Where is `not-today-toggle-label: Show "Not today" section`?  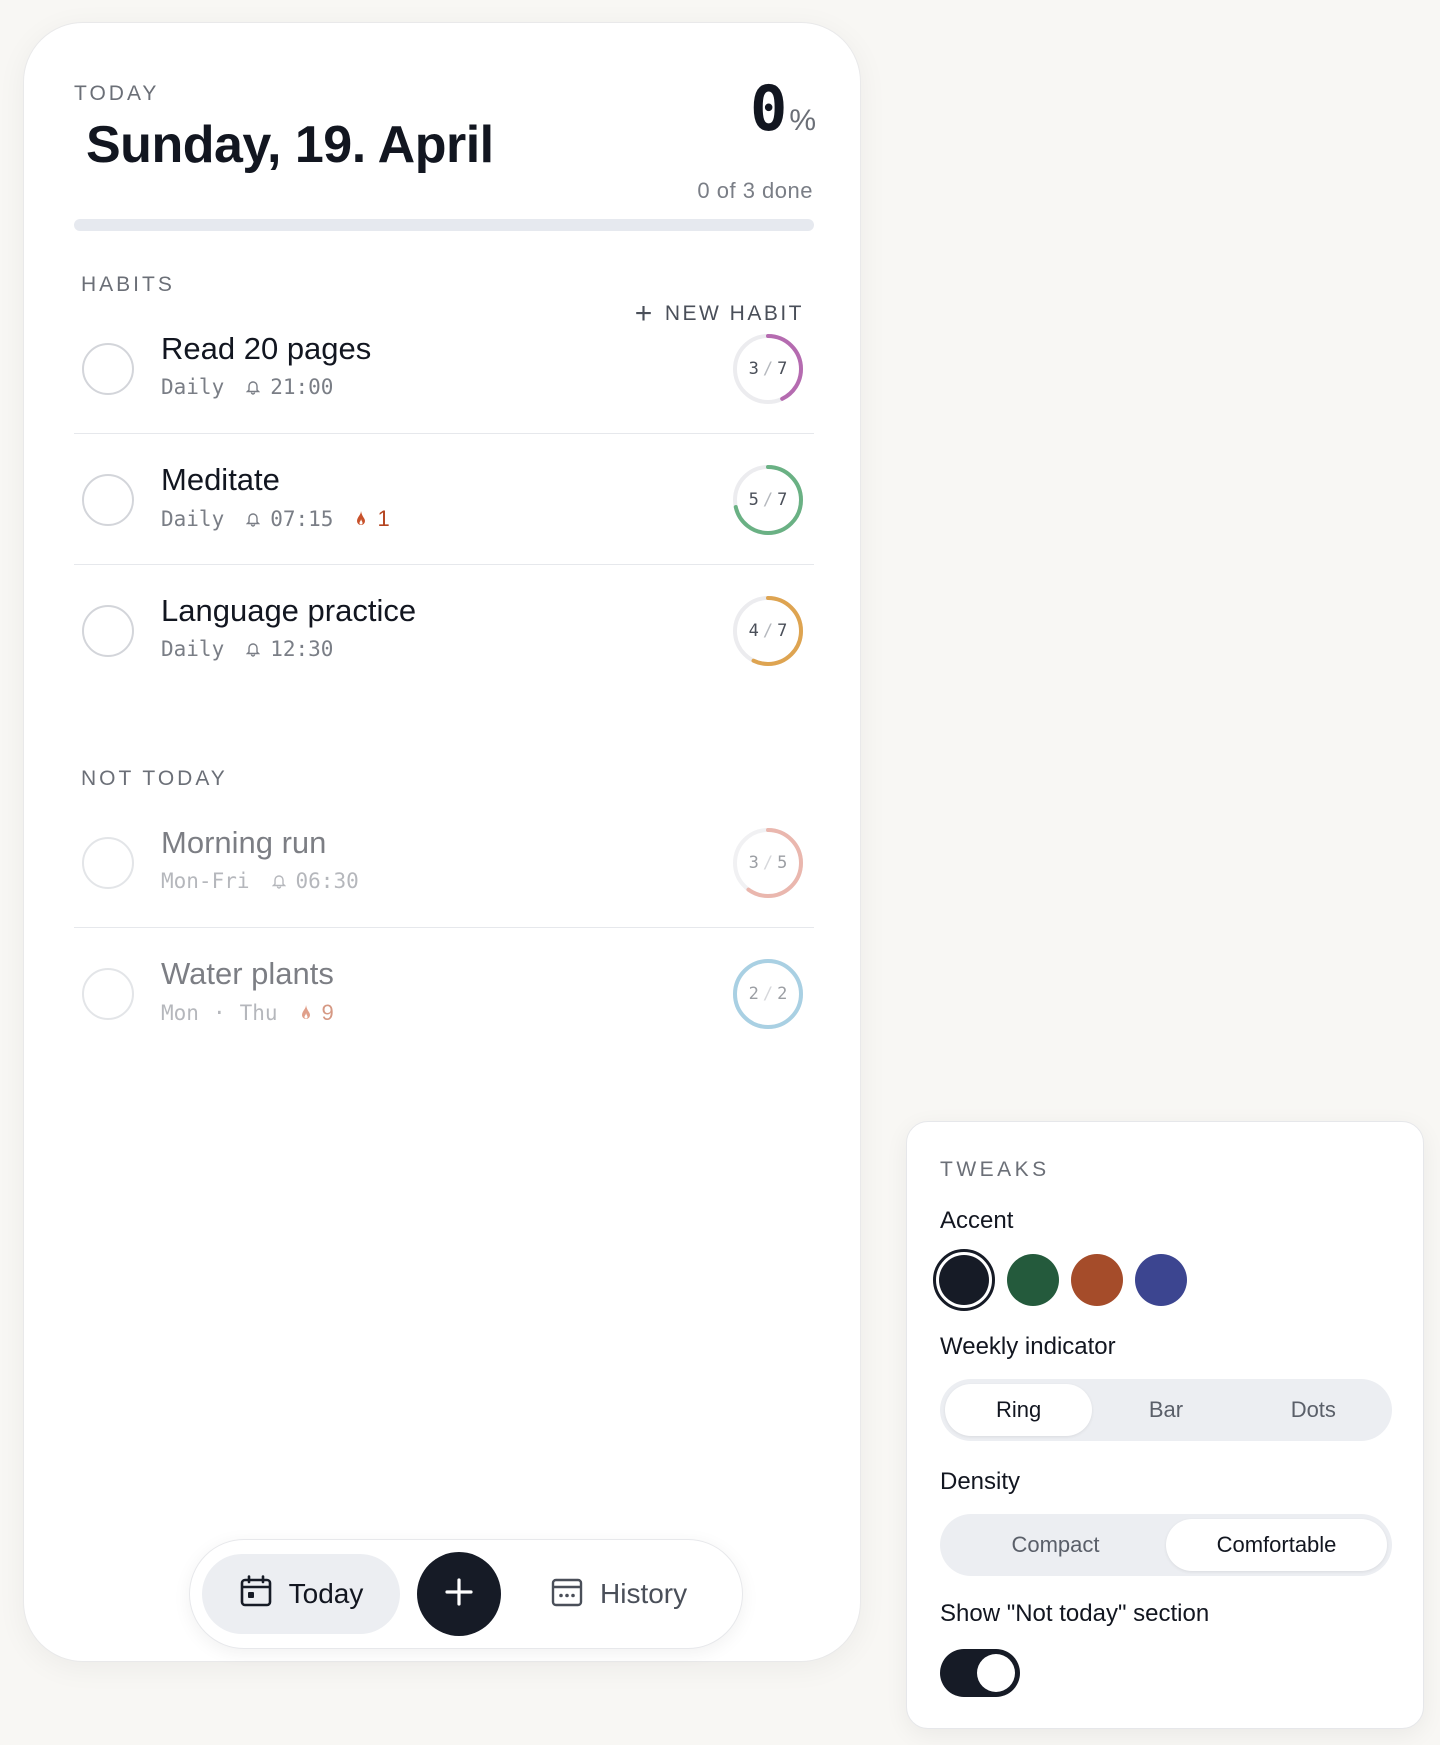 not-today-toggle-label: Show "Not today" section is located at coordinates (1075, 1613).